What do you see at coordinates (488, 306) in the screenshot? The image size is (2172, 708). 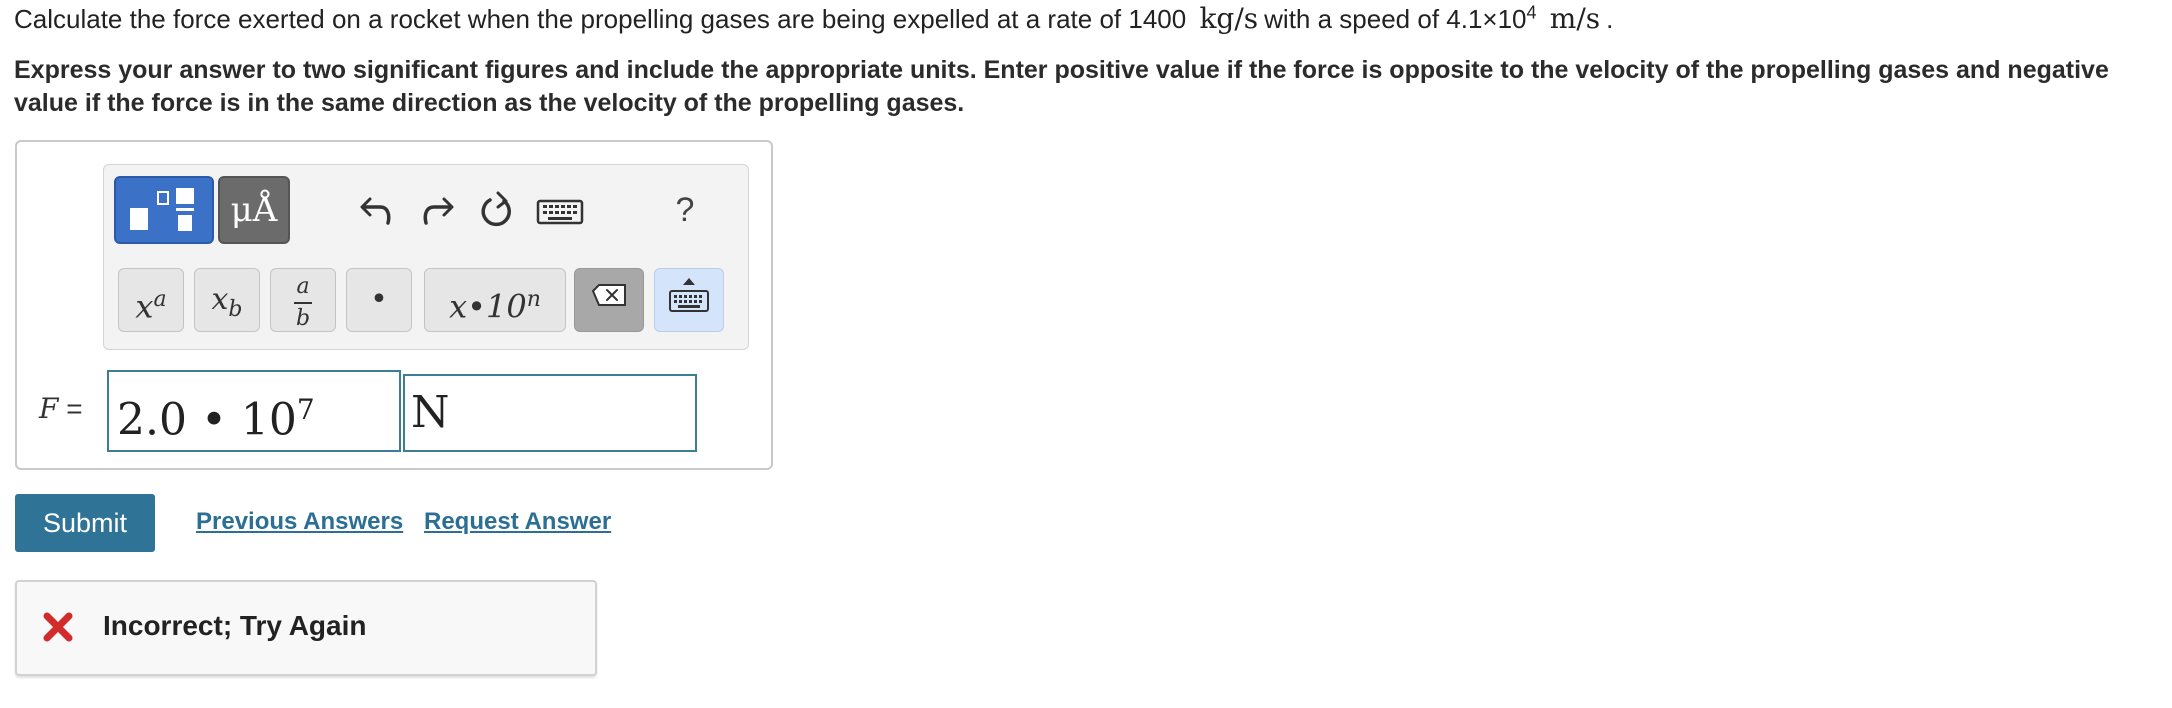 I see `sci-key-label: x•10` at bounding box center [488, 306].